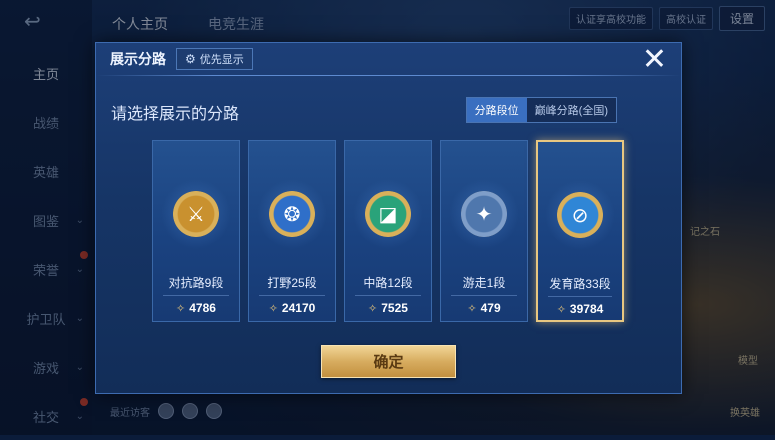  I want to click on lane-score: ✧ 39784, so click(580, 309).